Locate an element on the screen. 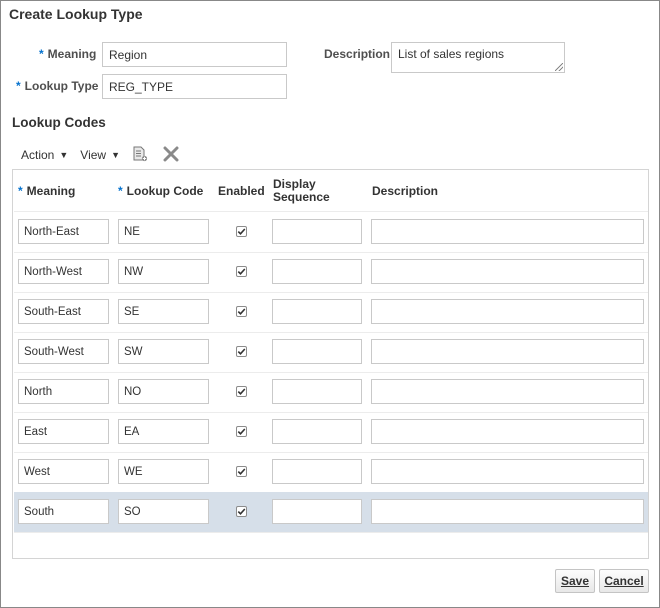  view-menu: View ▼ is located at coordinates (100, 155).